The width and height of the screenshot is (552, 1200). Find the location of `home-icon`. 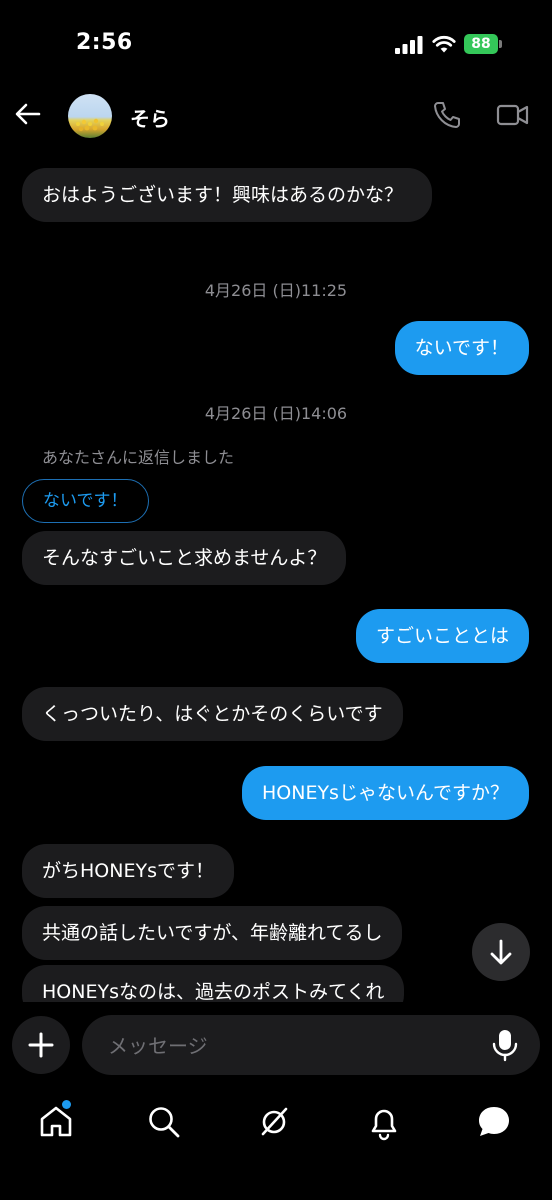

home-icon is located at coordinates (56, 1122).